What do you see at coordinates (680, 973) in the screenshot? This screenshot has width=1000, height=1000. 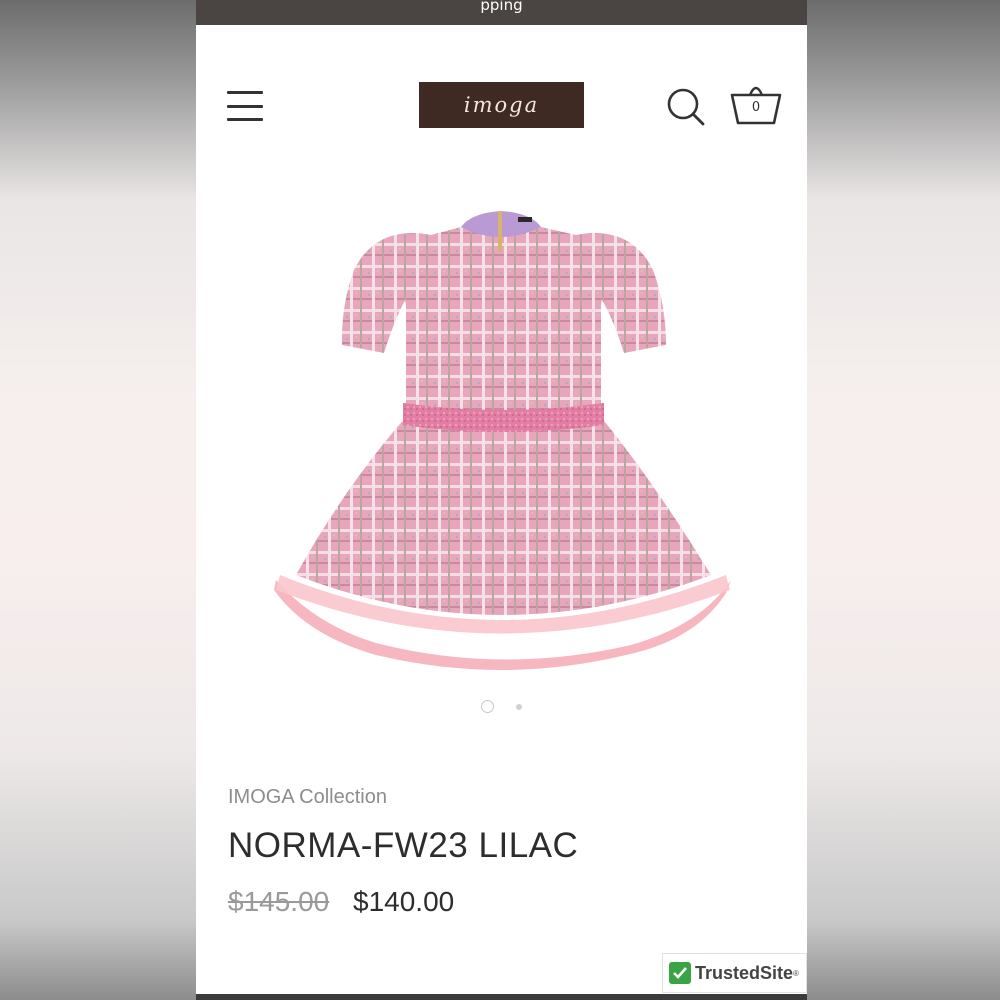 I see `checkmark-icon` at bounding box center [680, 973].